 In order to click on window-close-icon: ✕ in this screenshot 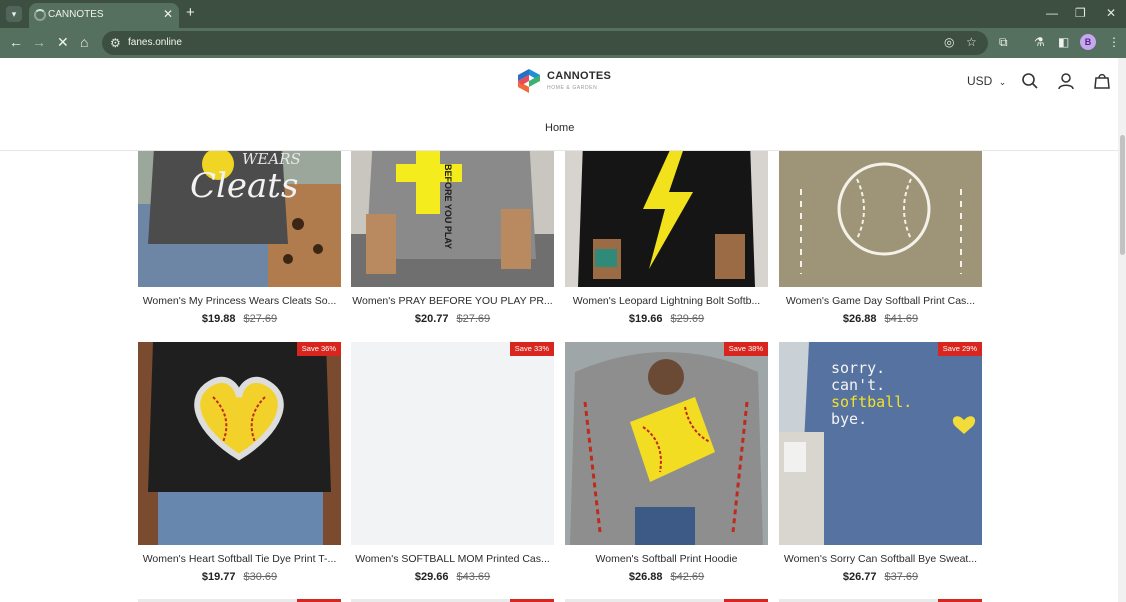, I will do `click(1111, 13)`.